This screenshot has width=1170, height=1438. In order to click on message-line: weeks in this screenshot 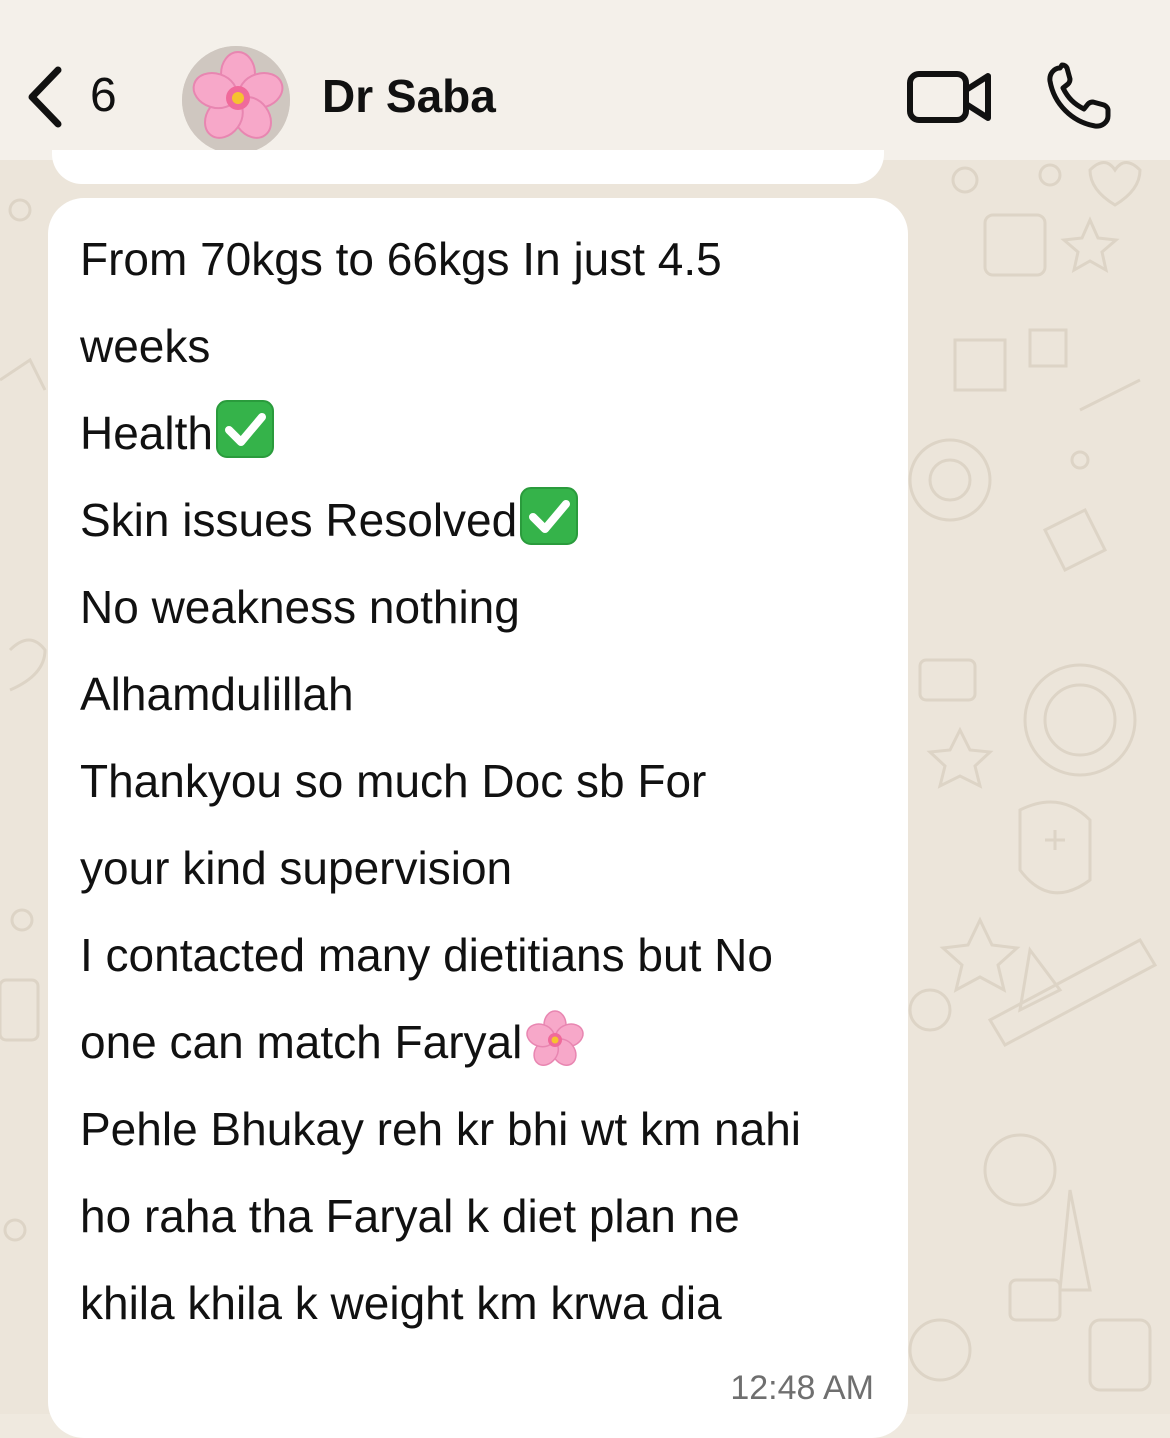, I will do `click(145, 346)`.